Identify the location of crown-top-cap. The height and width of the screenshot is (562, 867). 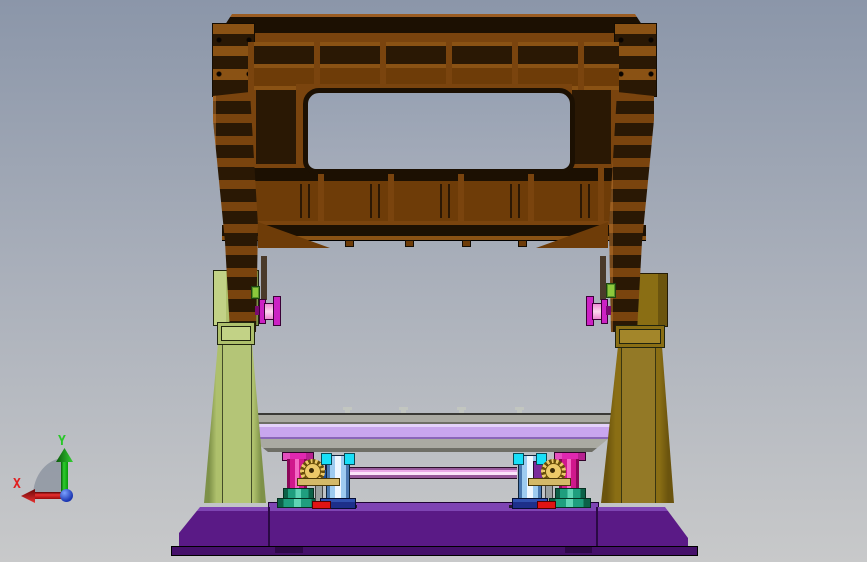
(433, 29).